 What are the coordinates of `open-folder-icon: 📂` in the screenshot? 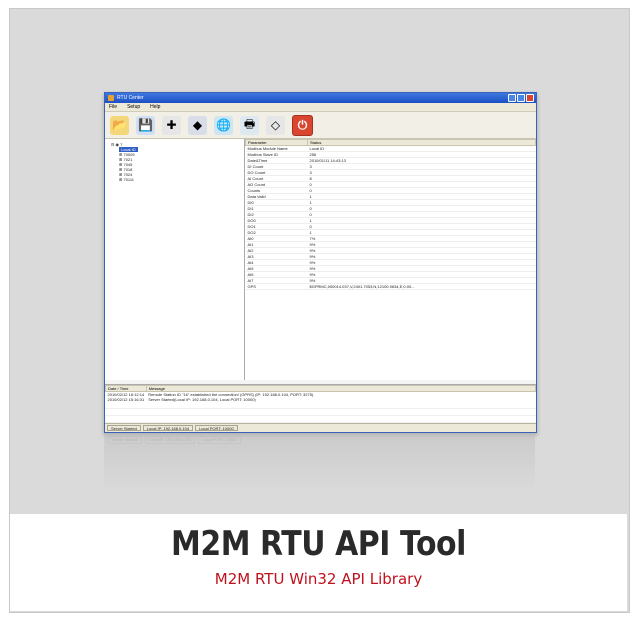 It's located at (119, 125).